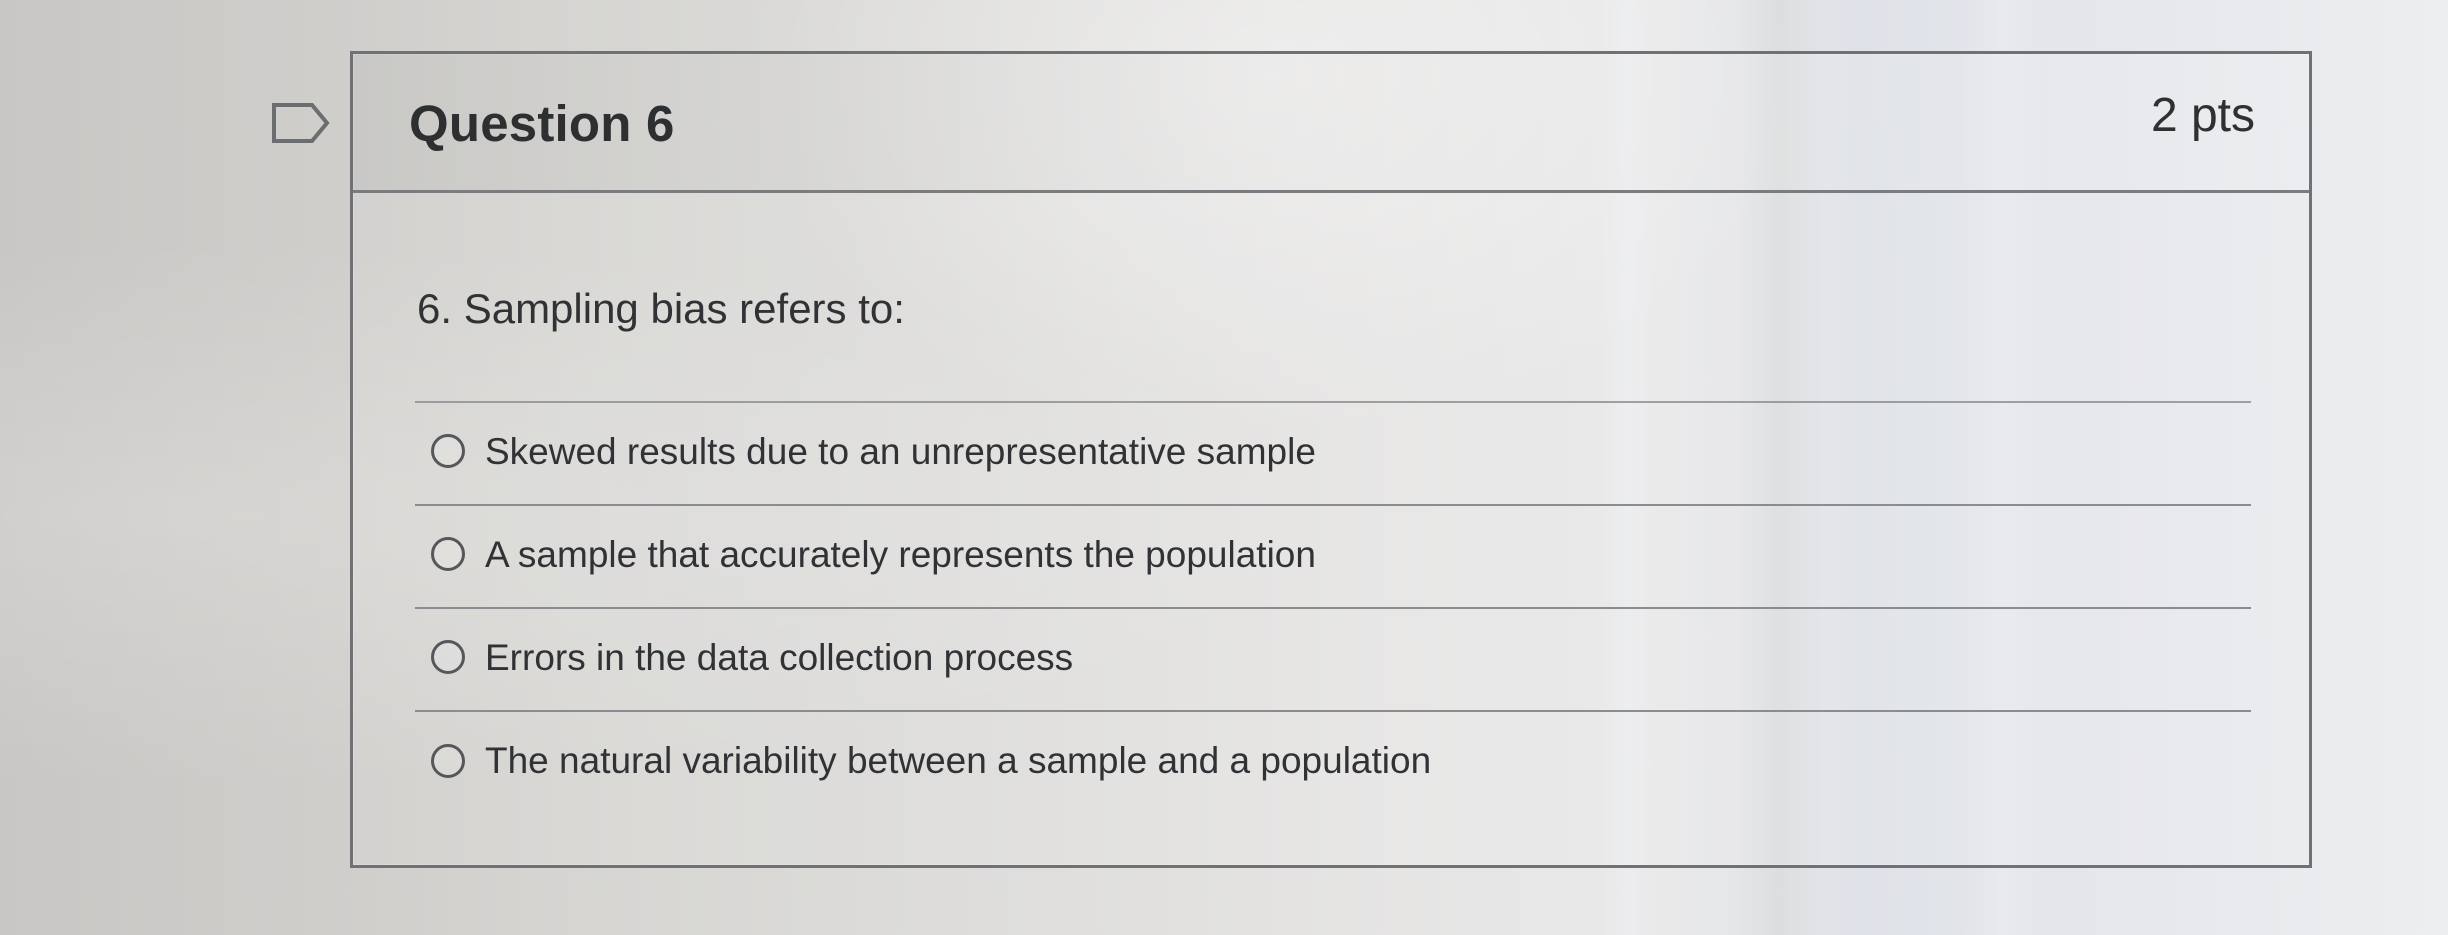  Describe the element at coordinates (1333, 660) in the screenshot. I see `answer-option-3: Errors in the data collection process` at that location.